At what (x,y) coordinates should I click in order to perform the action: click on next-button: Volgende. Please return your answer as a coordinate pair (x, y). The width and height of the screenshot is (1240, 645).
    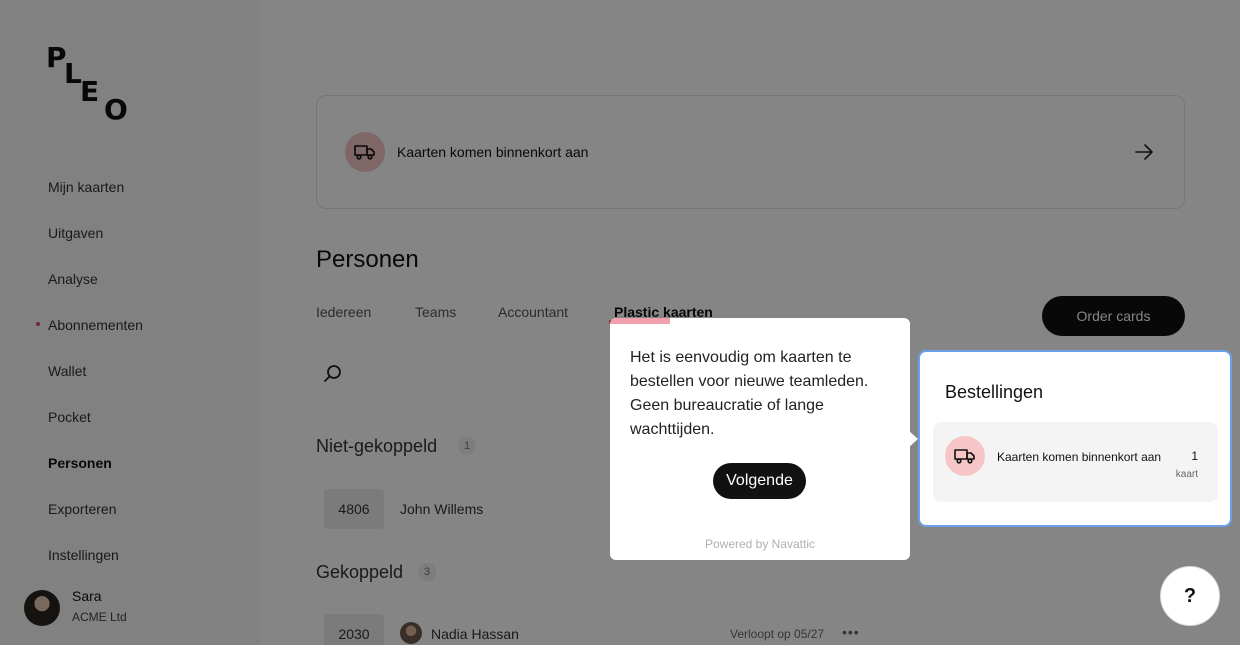
    Looking at the image, I should click on (759, 481).